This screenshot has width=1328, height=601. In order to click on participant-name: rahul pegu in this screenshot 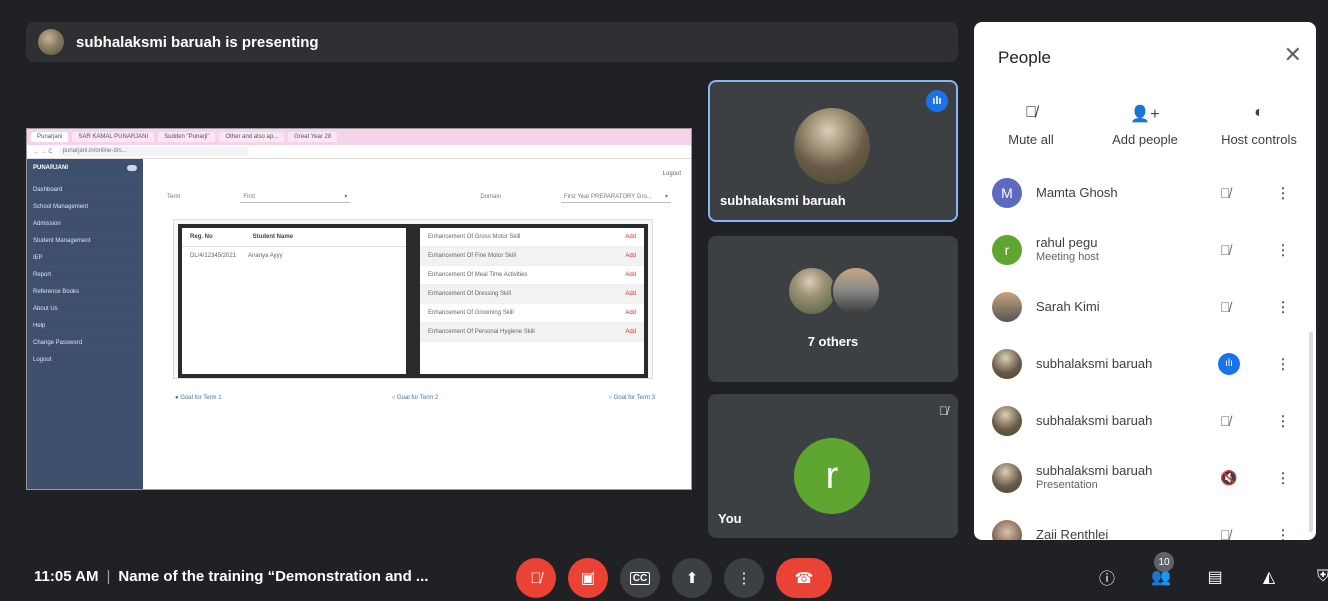, I will do `click(1067, 242)`.